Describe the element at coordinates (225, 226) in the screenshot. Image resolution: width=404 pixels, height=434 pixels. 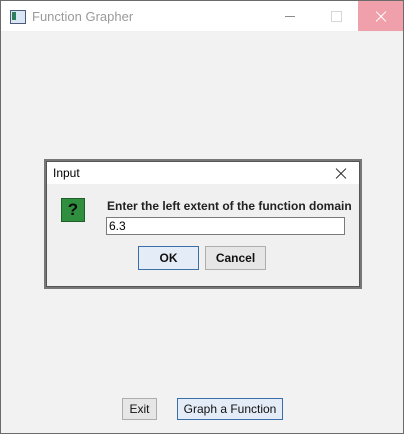
I see `domain-left-extent-input` at that location.